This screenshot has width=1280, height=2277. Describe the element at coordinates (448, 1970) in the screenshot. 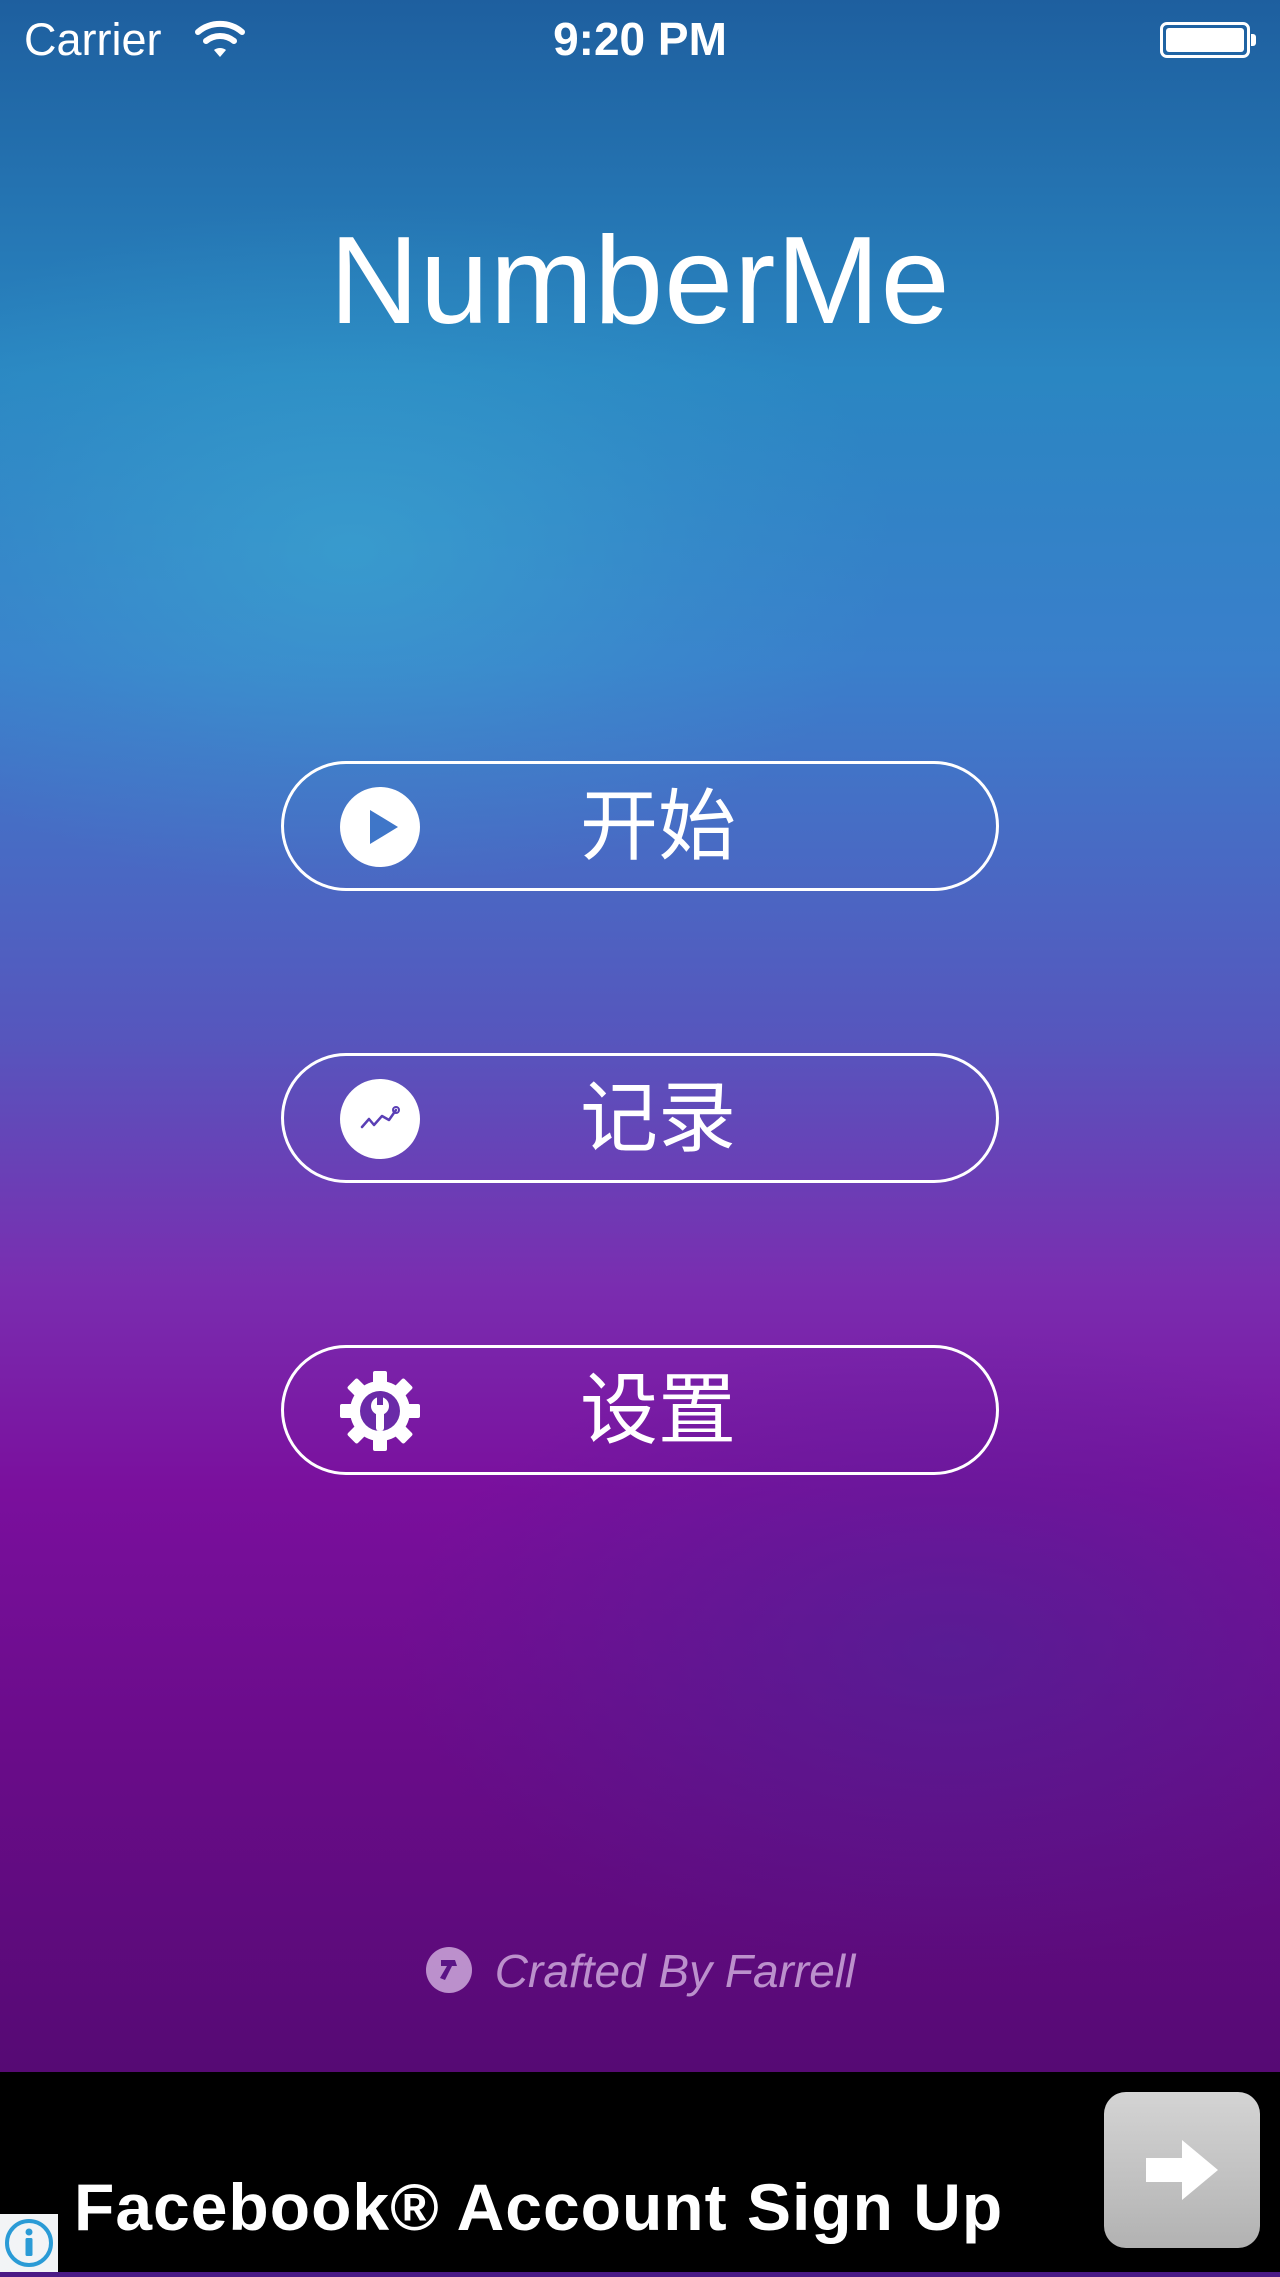

I see `hammer-icon` at that location.